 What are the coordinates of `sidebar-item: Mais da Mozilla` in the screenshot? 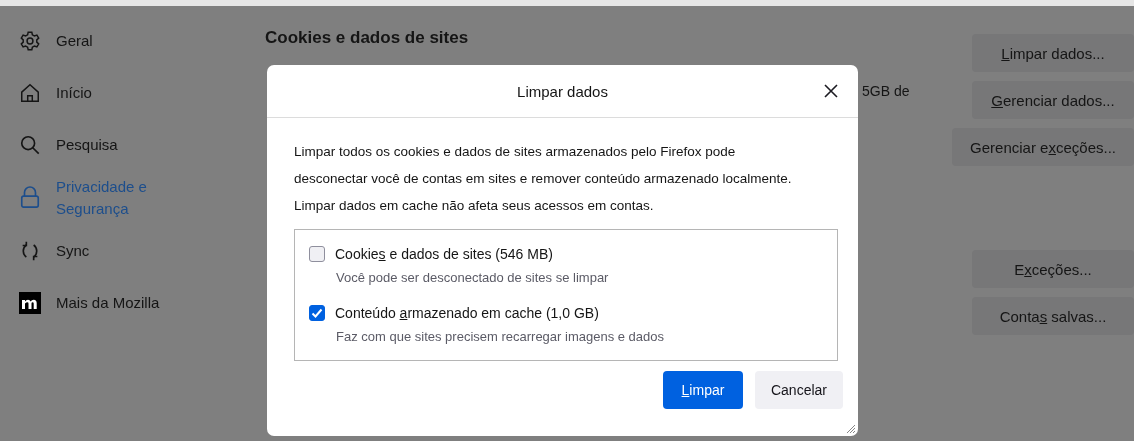 It's located at (134, 303).